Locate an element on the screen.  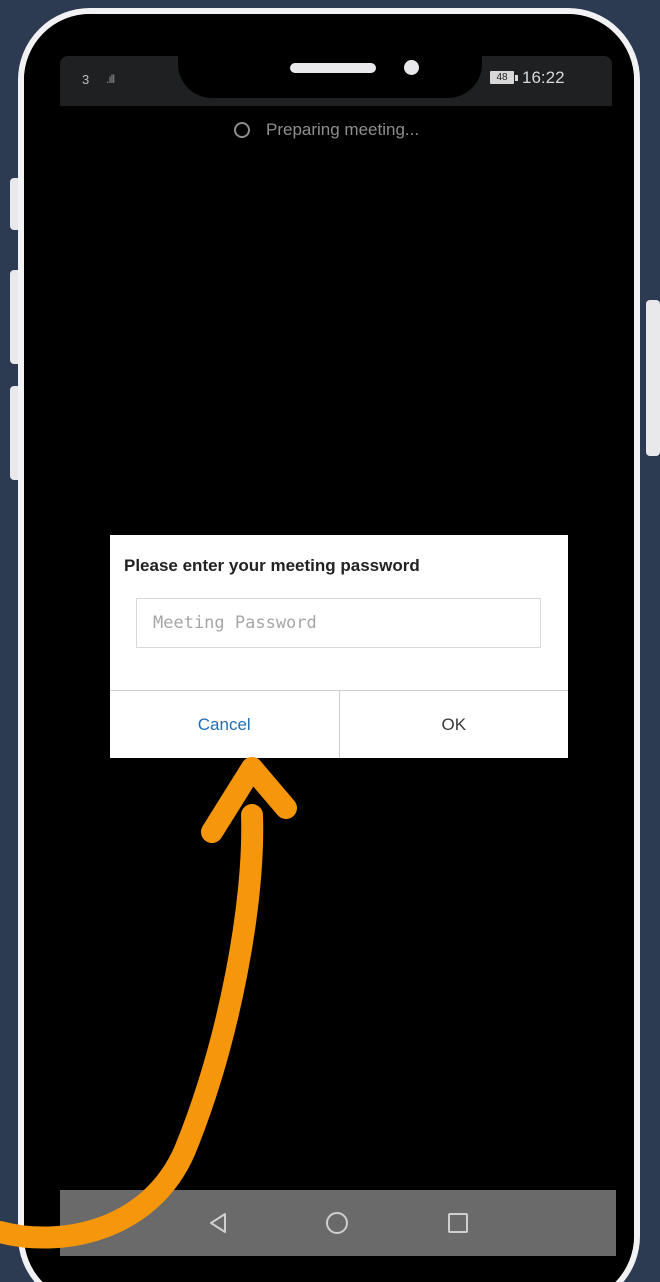
dialog-actions: Cancel OK is located at coordinates (339, 724).